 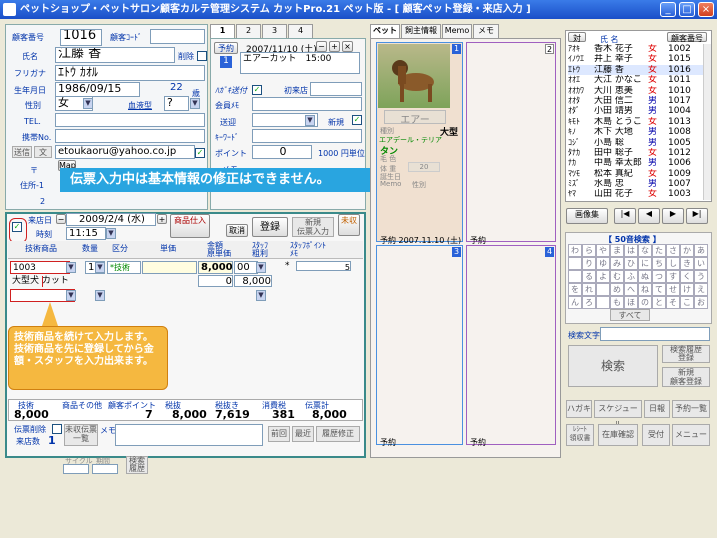 What do you see at coordinates (162, 219) in the screenshot?
I see `date-next-button: +` at bounding box center [162, 219].